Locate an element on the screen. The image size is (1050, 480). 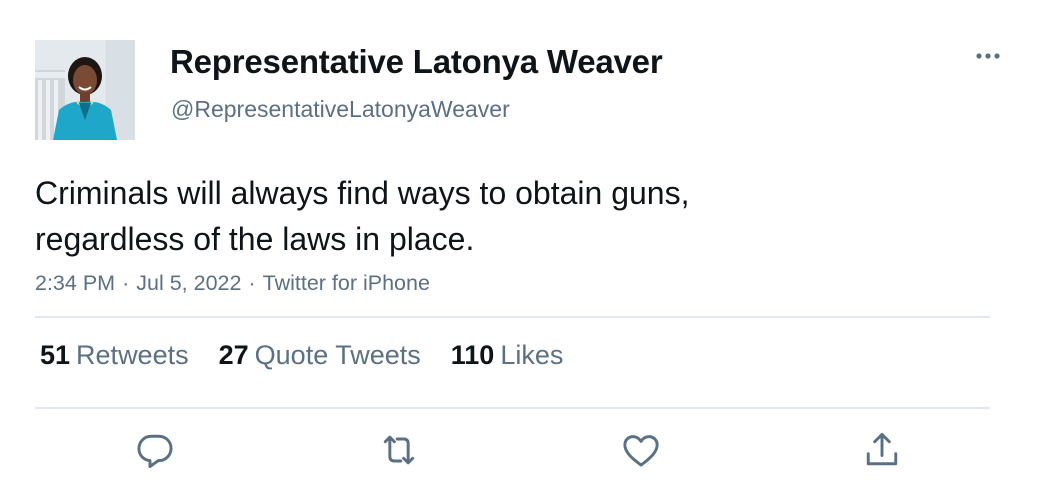
tweet-meta: 2:34 PM · Jul 5, 2022 · Twitter for iPhone is located at coordinates (232, 283).